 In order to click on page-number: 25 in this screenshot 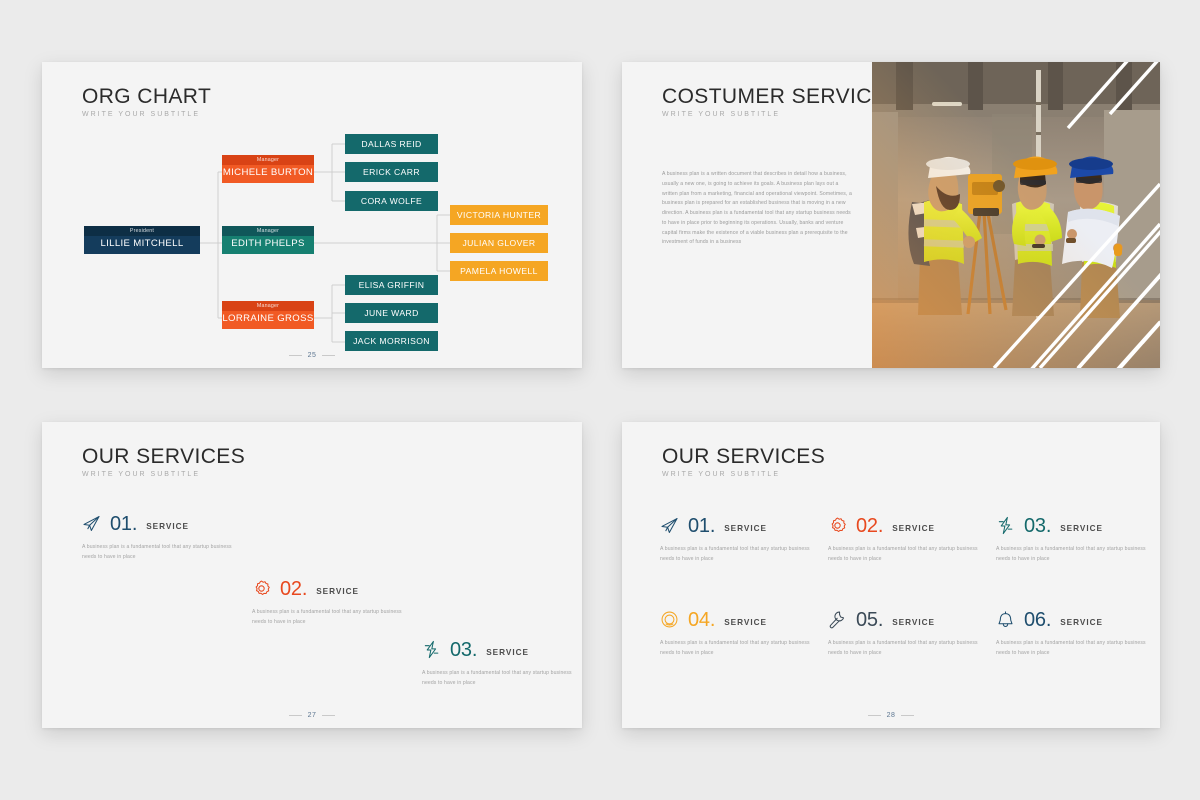, I will do `click(312, 355)`.